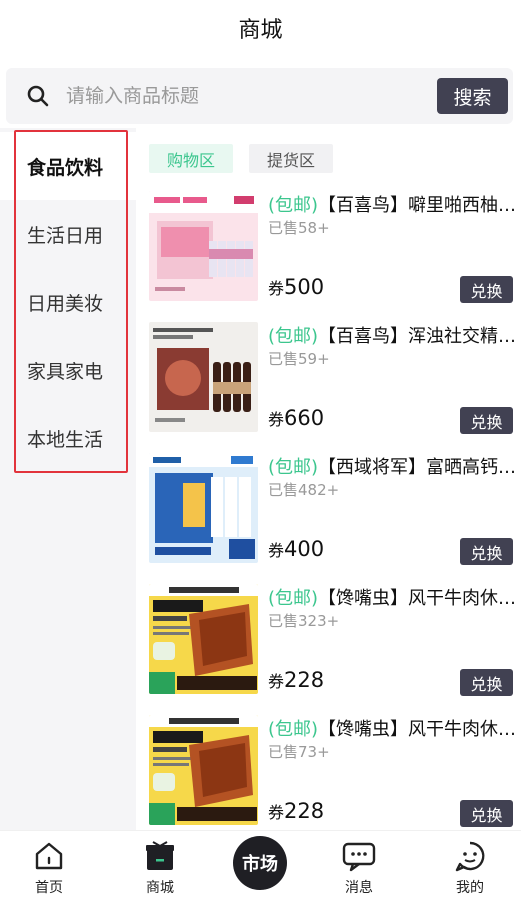 Image resolution: width=521 pixels, height=898 pixels. What do you see at coordinates (418, 205) in the screenshot?
I see `product-name: 【百喜鸟】噼里啪西柚精酿啤酒` at bounding box center [418, 205].